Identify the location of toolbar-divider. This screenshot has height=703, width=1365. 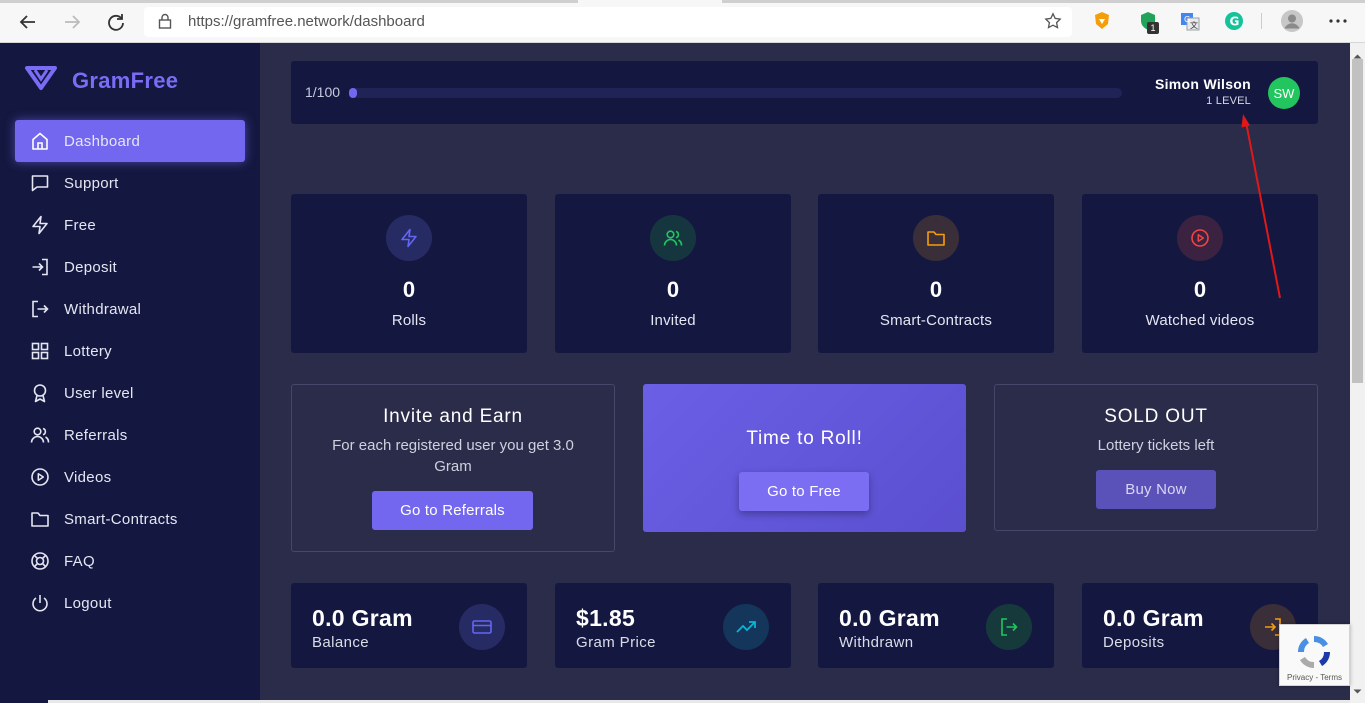
(1261, 21).